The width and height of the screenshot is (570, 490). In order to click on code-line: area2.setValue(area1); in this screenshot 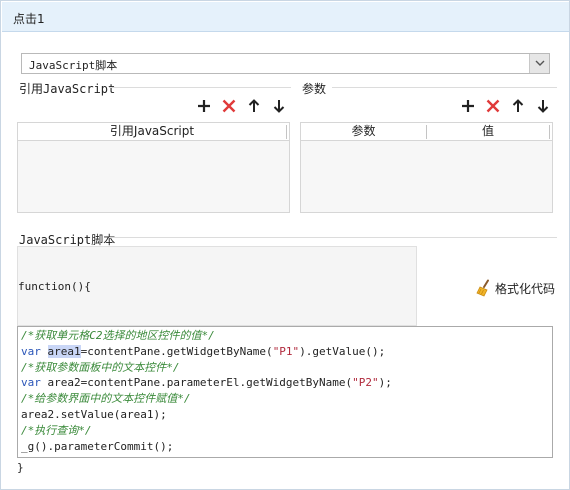, I will do `click(94, 414)`.